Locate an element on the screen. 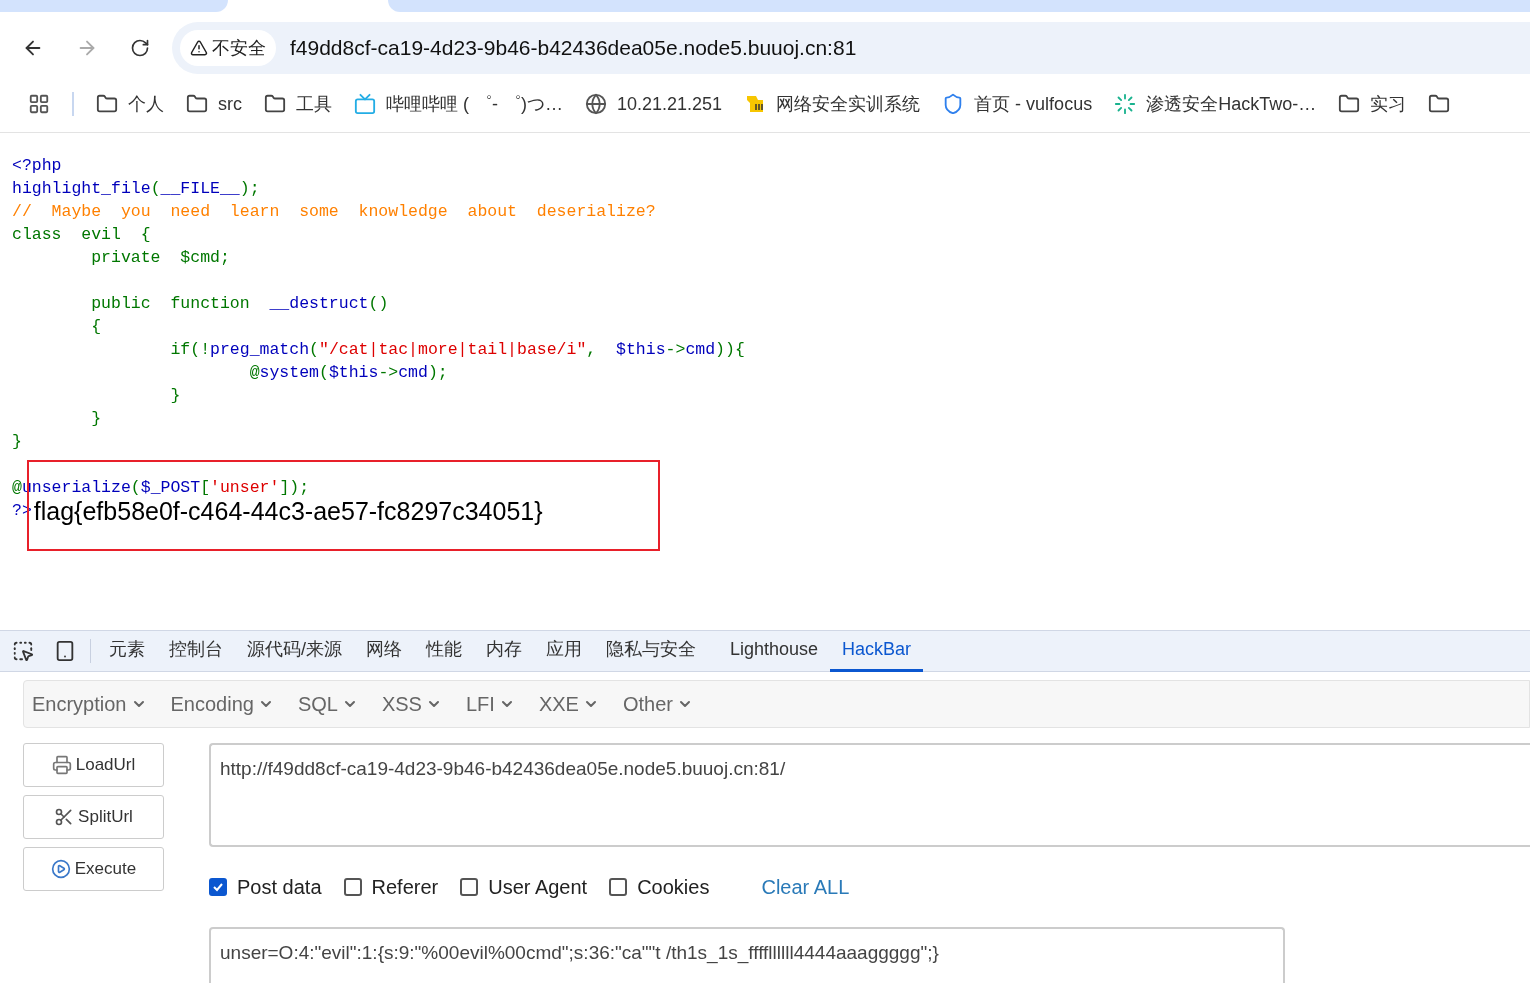 This screenshot has width=1530, height=983. devtools-tab: Lighthouse is located at coordinates (774, 651).